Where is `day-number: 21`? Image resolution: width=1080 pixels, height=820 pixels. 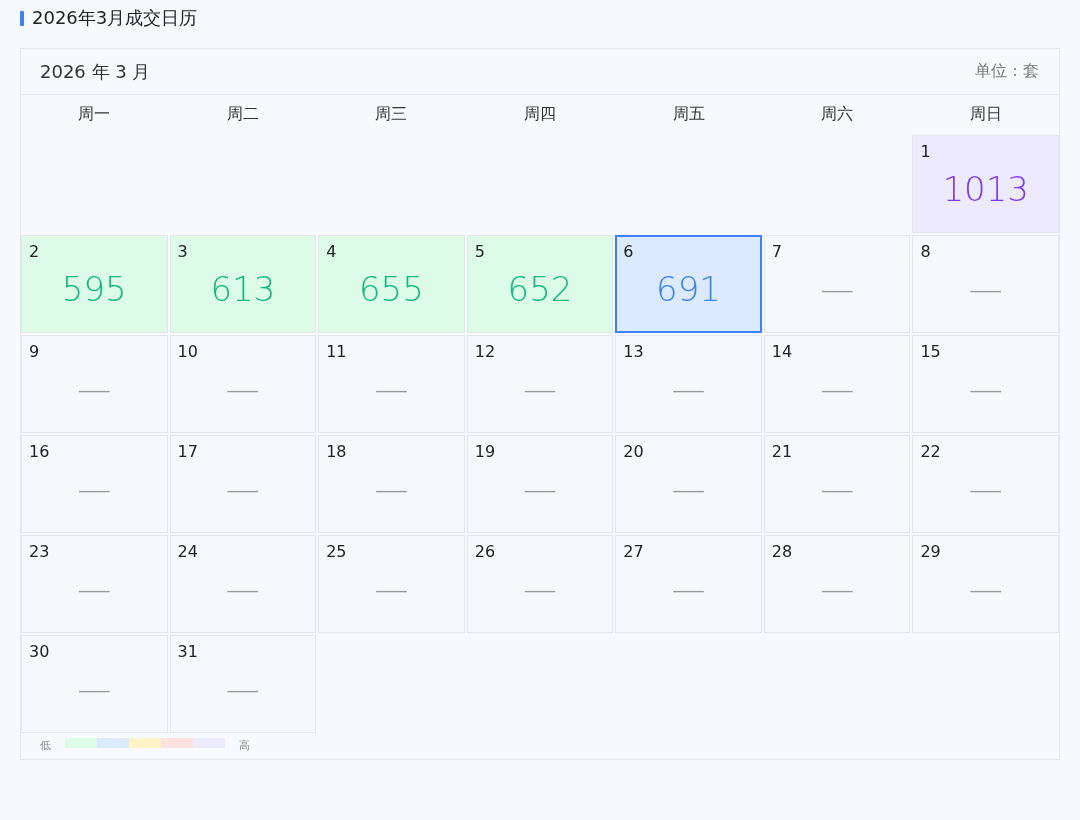 day-number: 21 is located at coordinates (782, 451).